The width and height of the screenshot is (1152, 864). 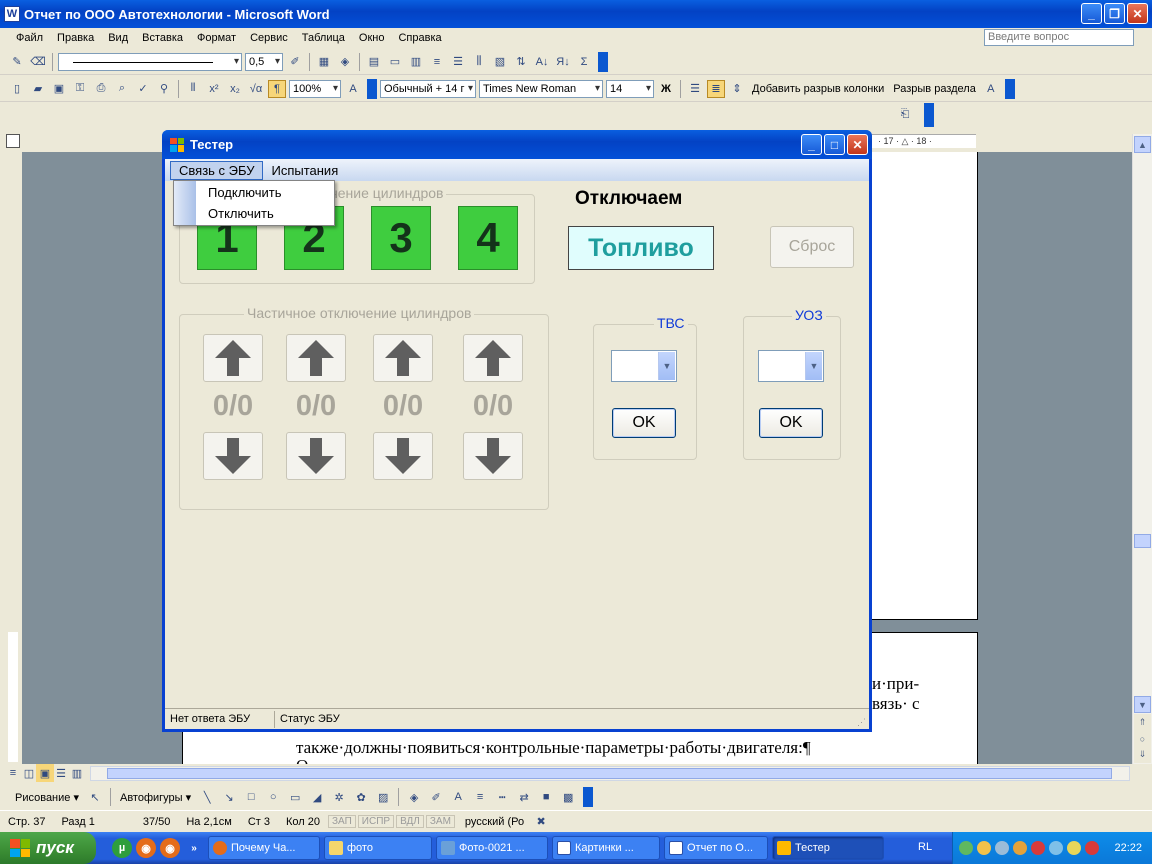 What do you see at coordinates (383, 797) in the screenshot?
I see `picture-icon: ▨` at bounding box center [383, 797].